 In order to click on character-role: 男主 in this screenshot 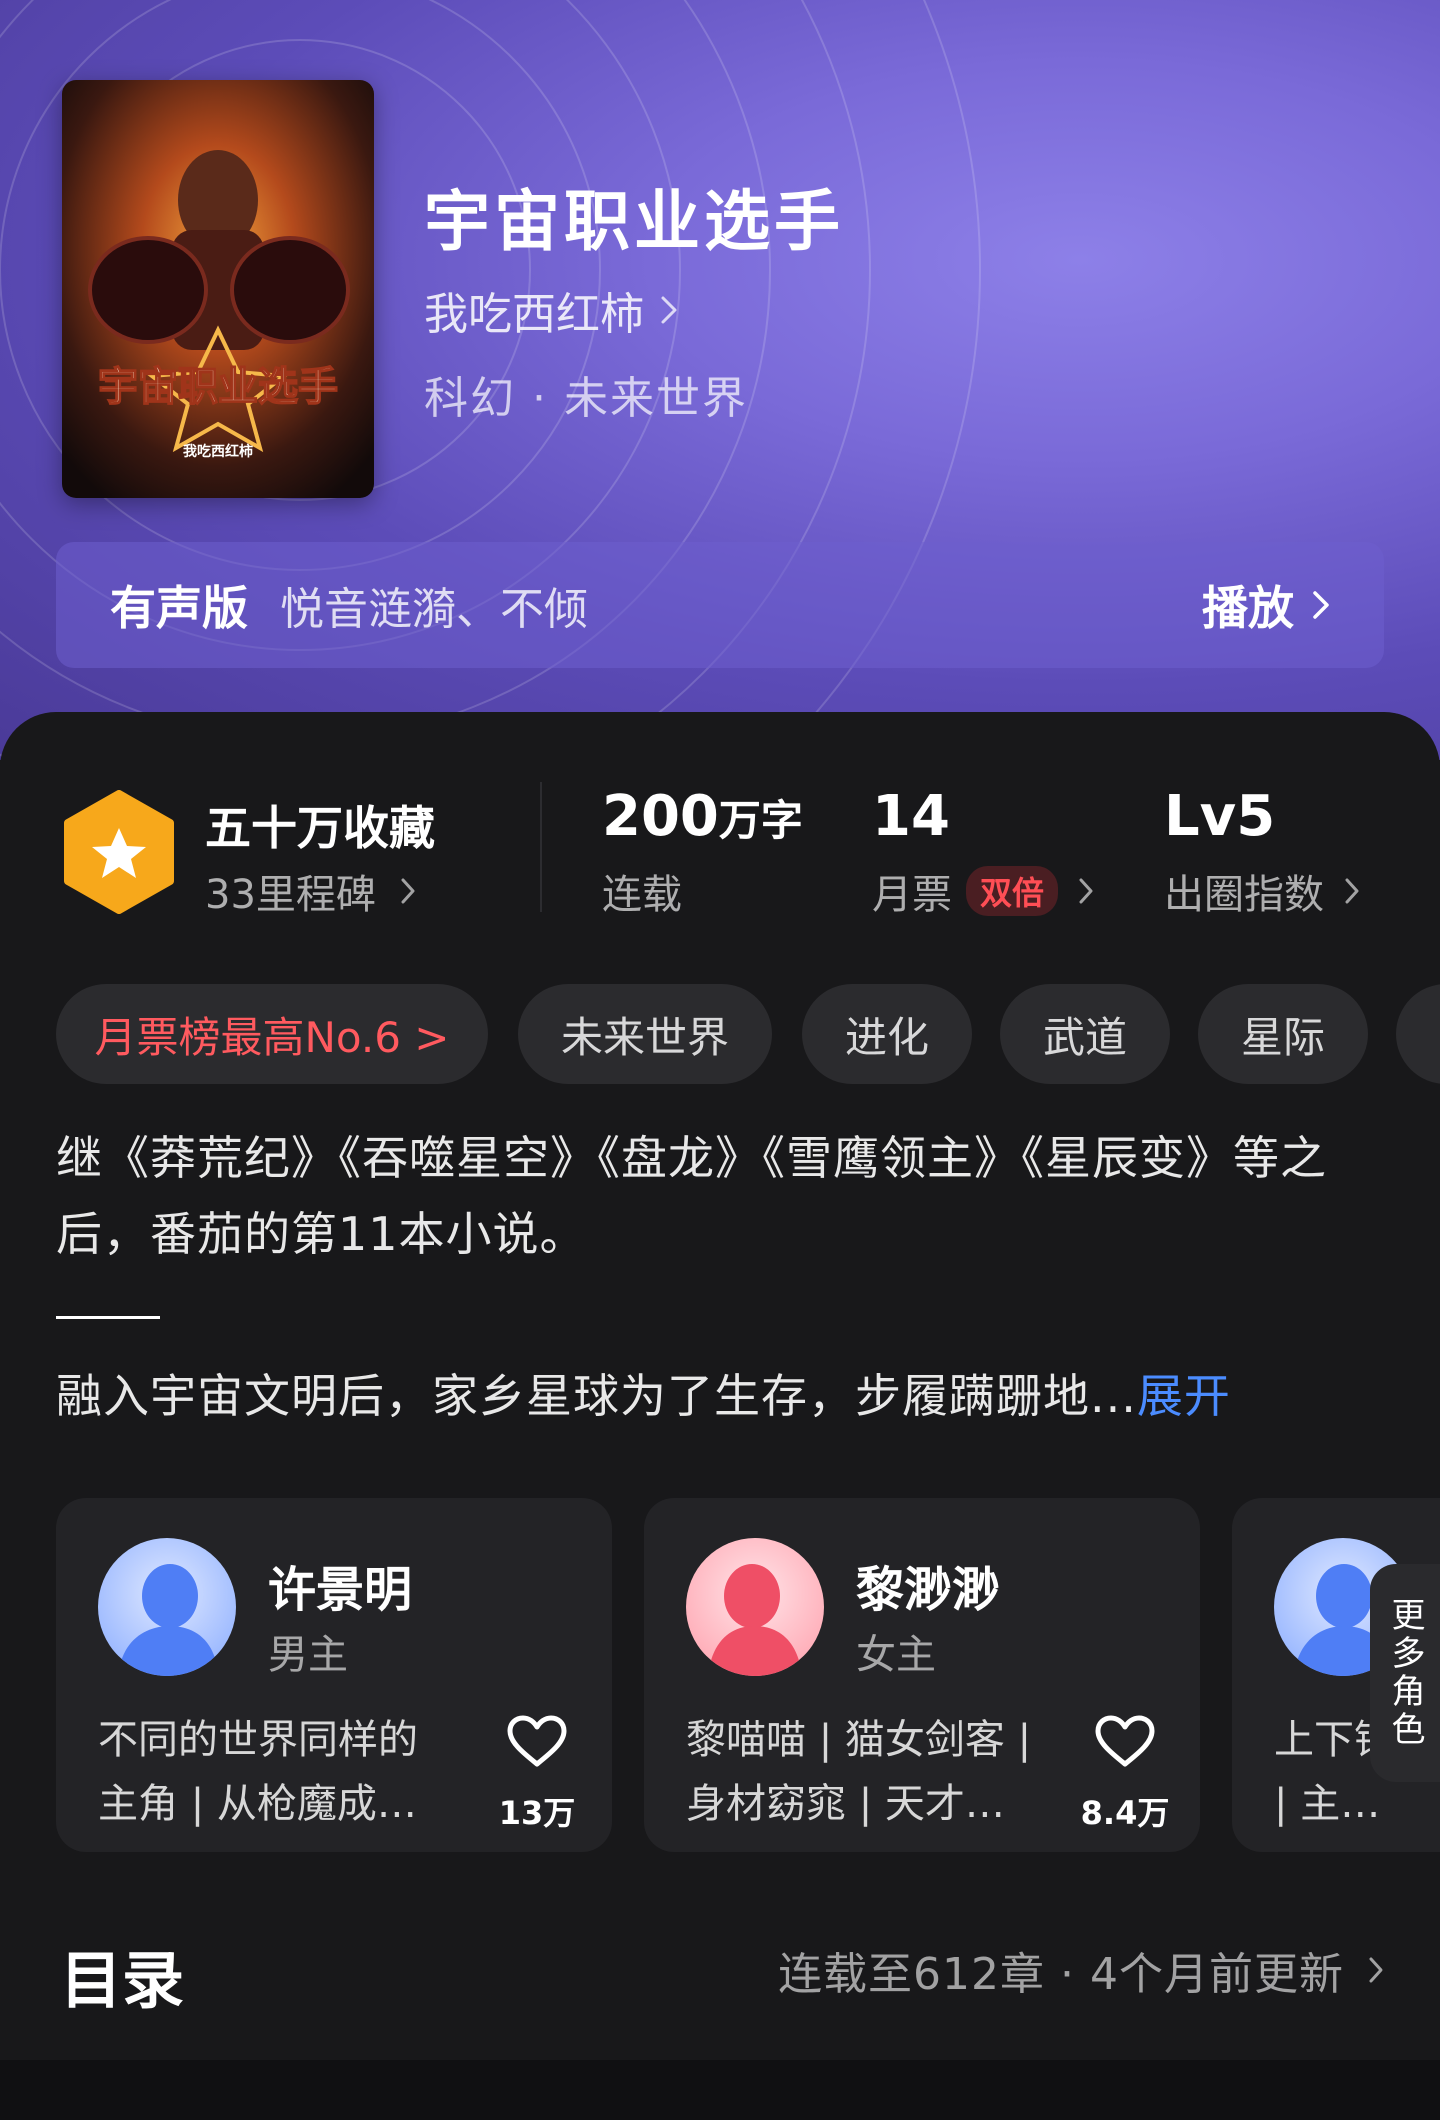, I will do `click(308, 1655)`.